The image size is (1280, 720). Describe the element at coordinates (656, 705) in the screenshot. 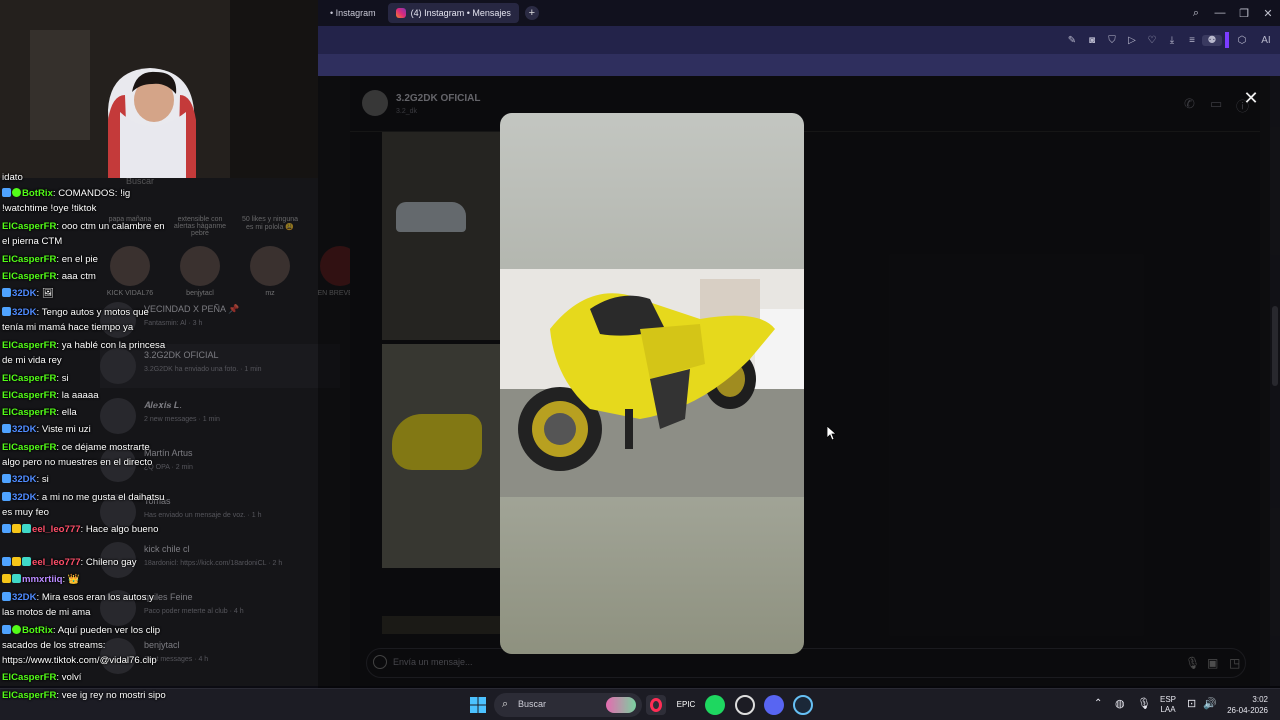

I see `opera-gx-icon` at that location.